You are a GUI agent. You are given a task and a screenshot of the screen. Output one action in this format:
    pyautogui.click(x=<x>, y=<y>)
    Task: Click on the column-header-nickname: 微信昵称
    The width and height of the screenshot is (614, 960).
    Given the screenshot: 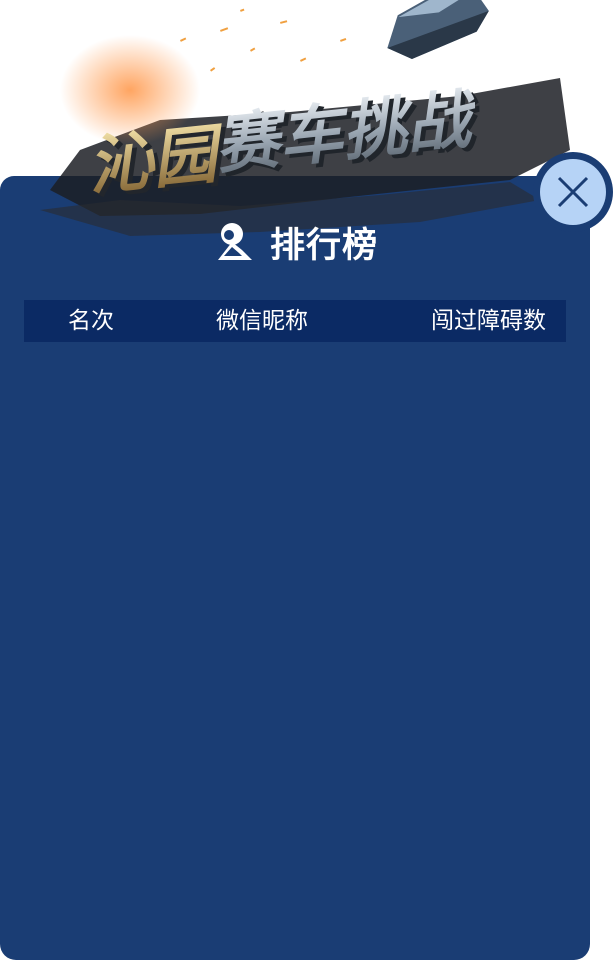 What is the action you would take?
    pyautogui.click(x=262, y=321)
    